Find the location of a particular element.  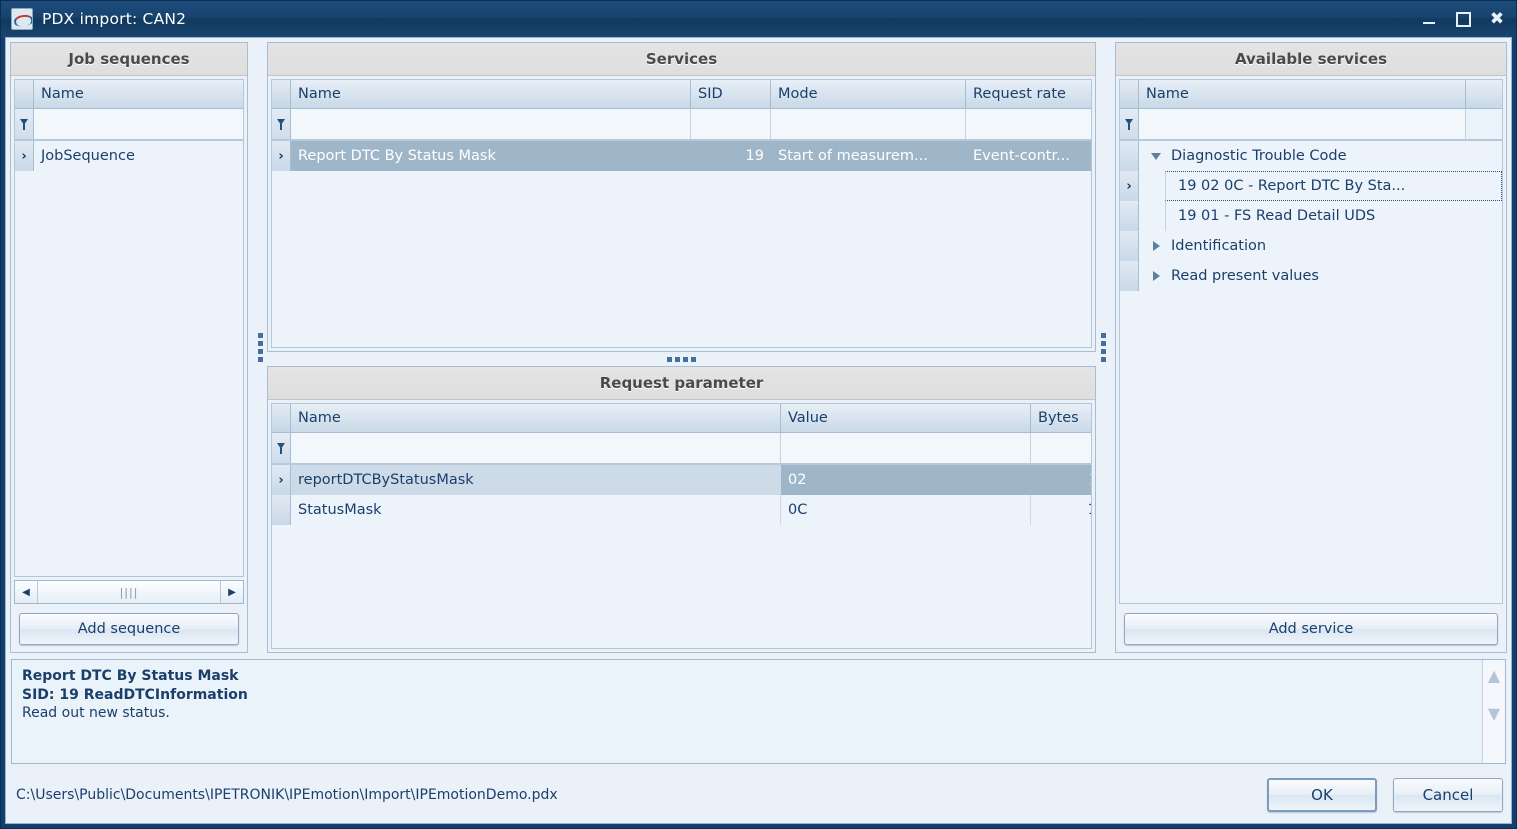

table-row: › reportDTCByStatusMask 02 1 is located at coordinates (681, 480).